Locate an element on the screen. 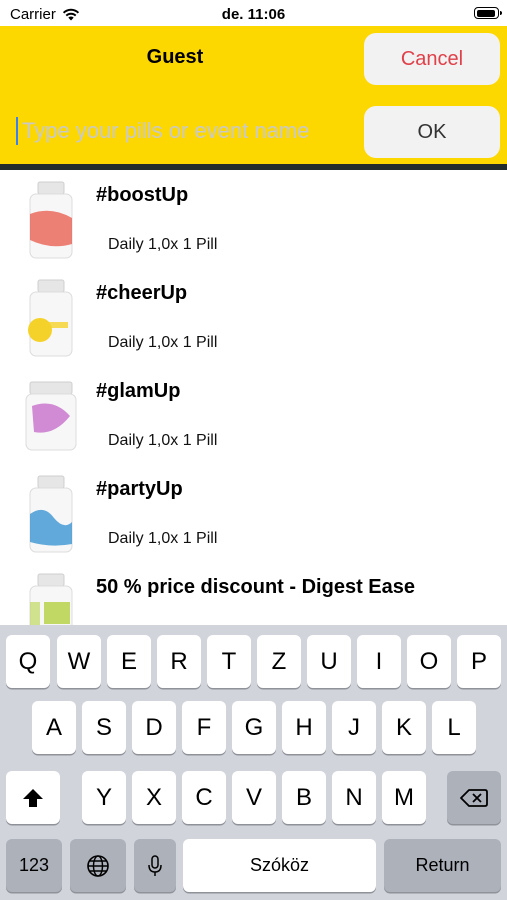 The height and width of the screenshot is (900, 507). cancel-button: Cancel is located at coordinates (432, 59).